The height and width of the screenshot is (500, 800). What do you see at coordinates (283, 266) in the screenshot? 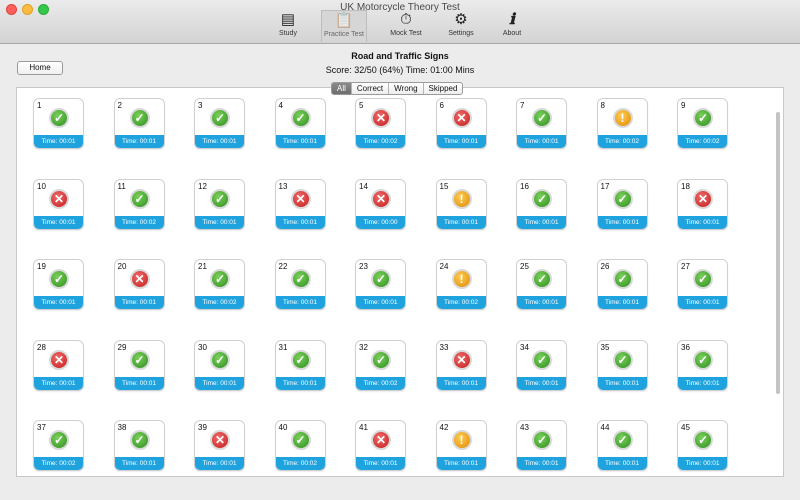
I see `question-number: 22` at bounding box center [283, 266].